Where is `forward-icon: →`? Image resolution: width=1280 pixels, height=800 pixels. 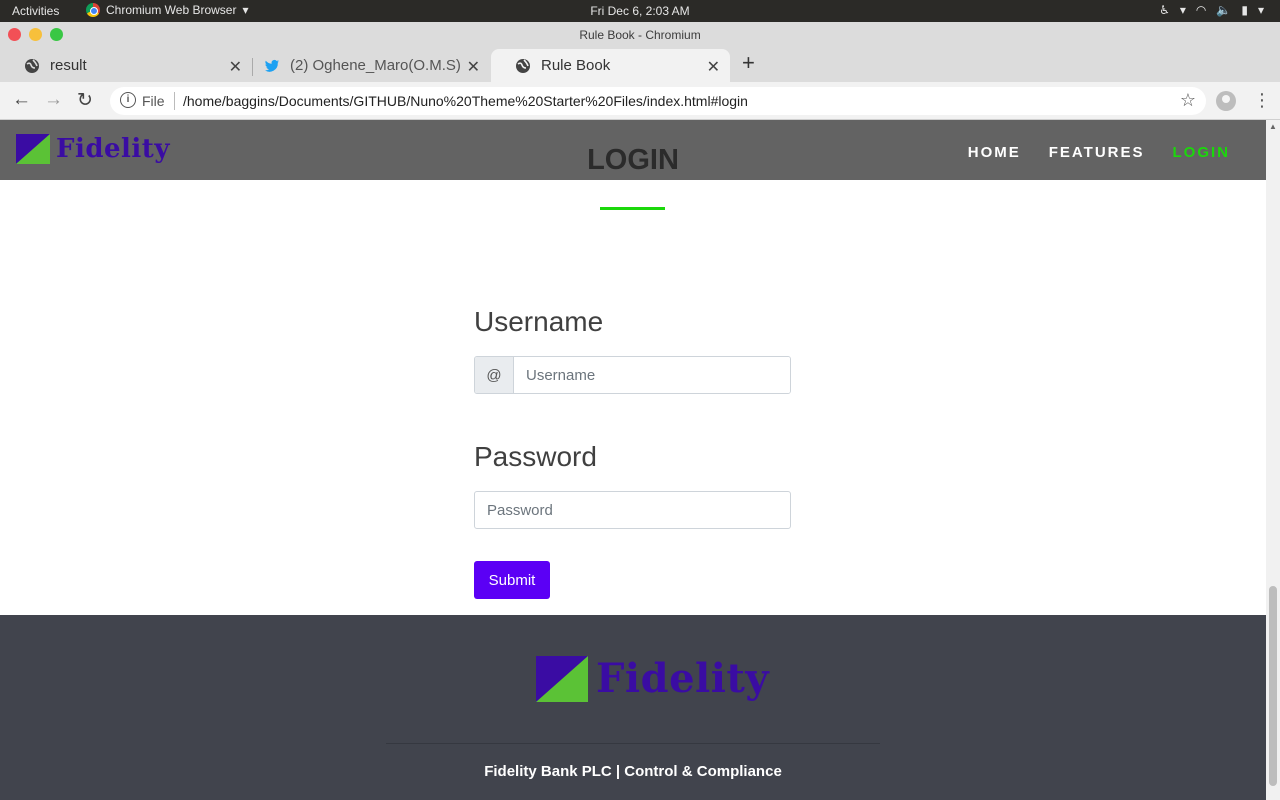 forward-icon: → is located at coordinates (53, 100).